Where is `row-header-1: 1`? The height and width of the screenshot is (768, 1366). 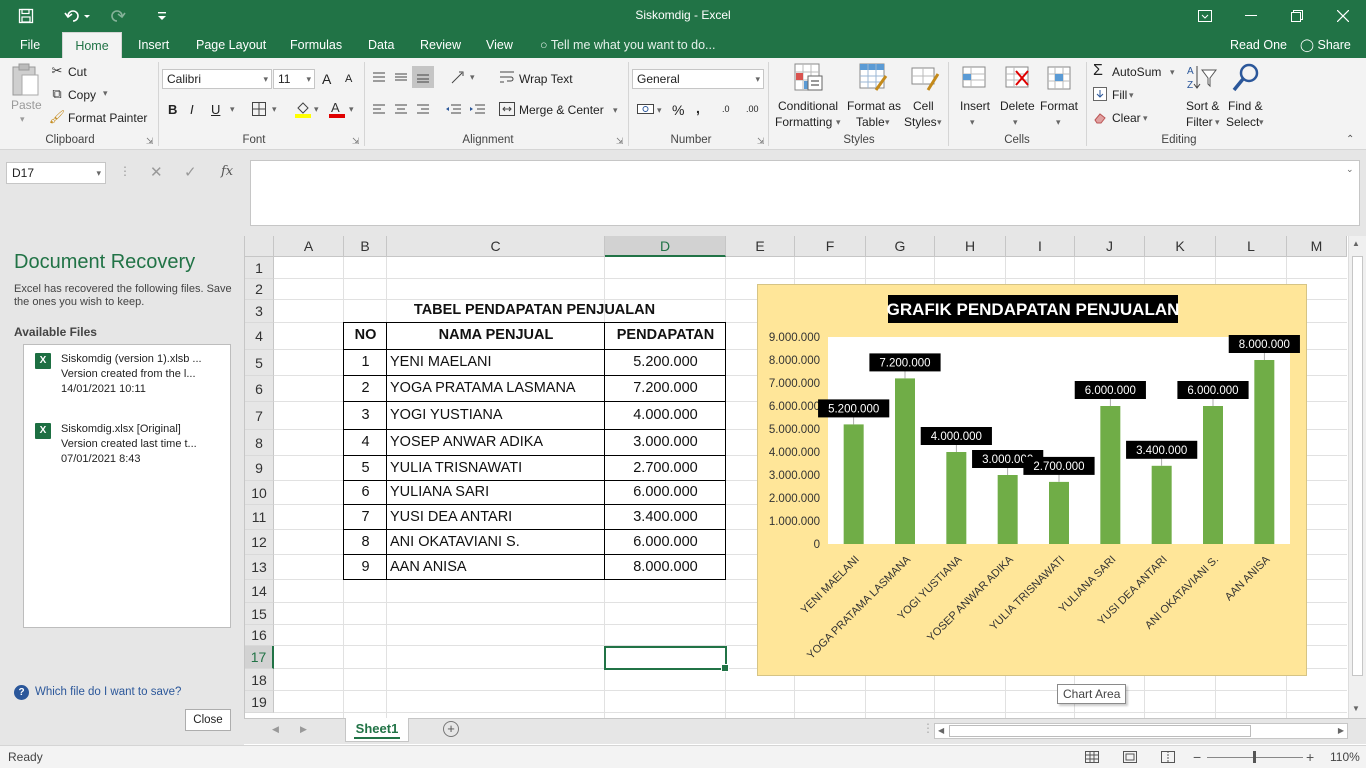
row-header-1: 1 is located at coordinates (259, 268).